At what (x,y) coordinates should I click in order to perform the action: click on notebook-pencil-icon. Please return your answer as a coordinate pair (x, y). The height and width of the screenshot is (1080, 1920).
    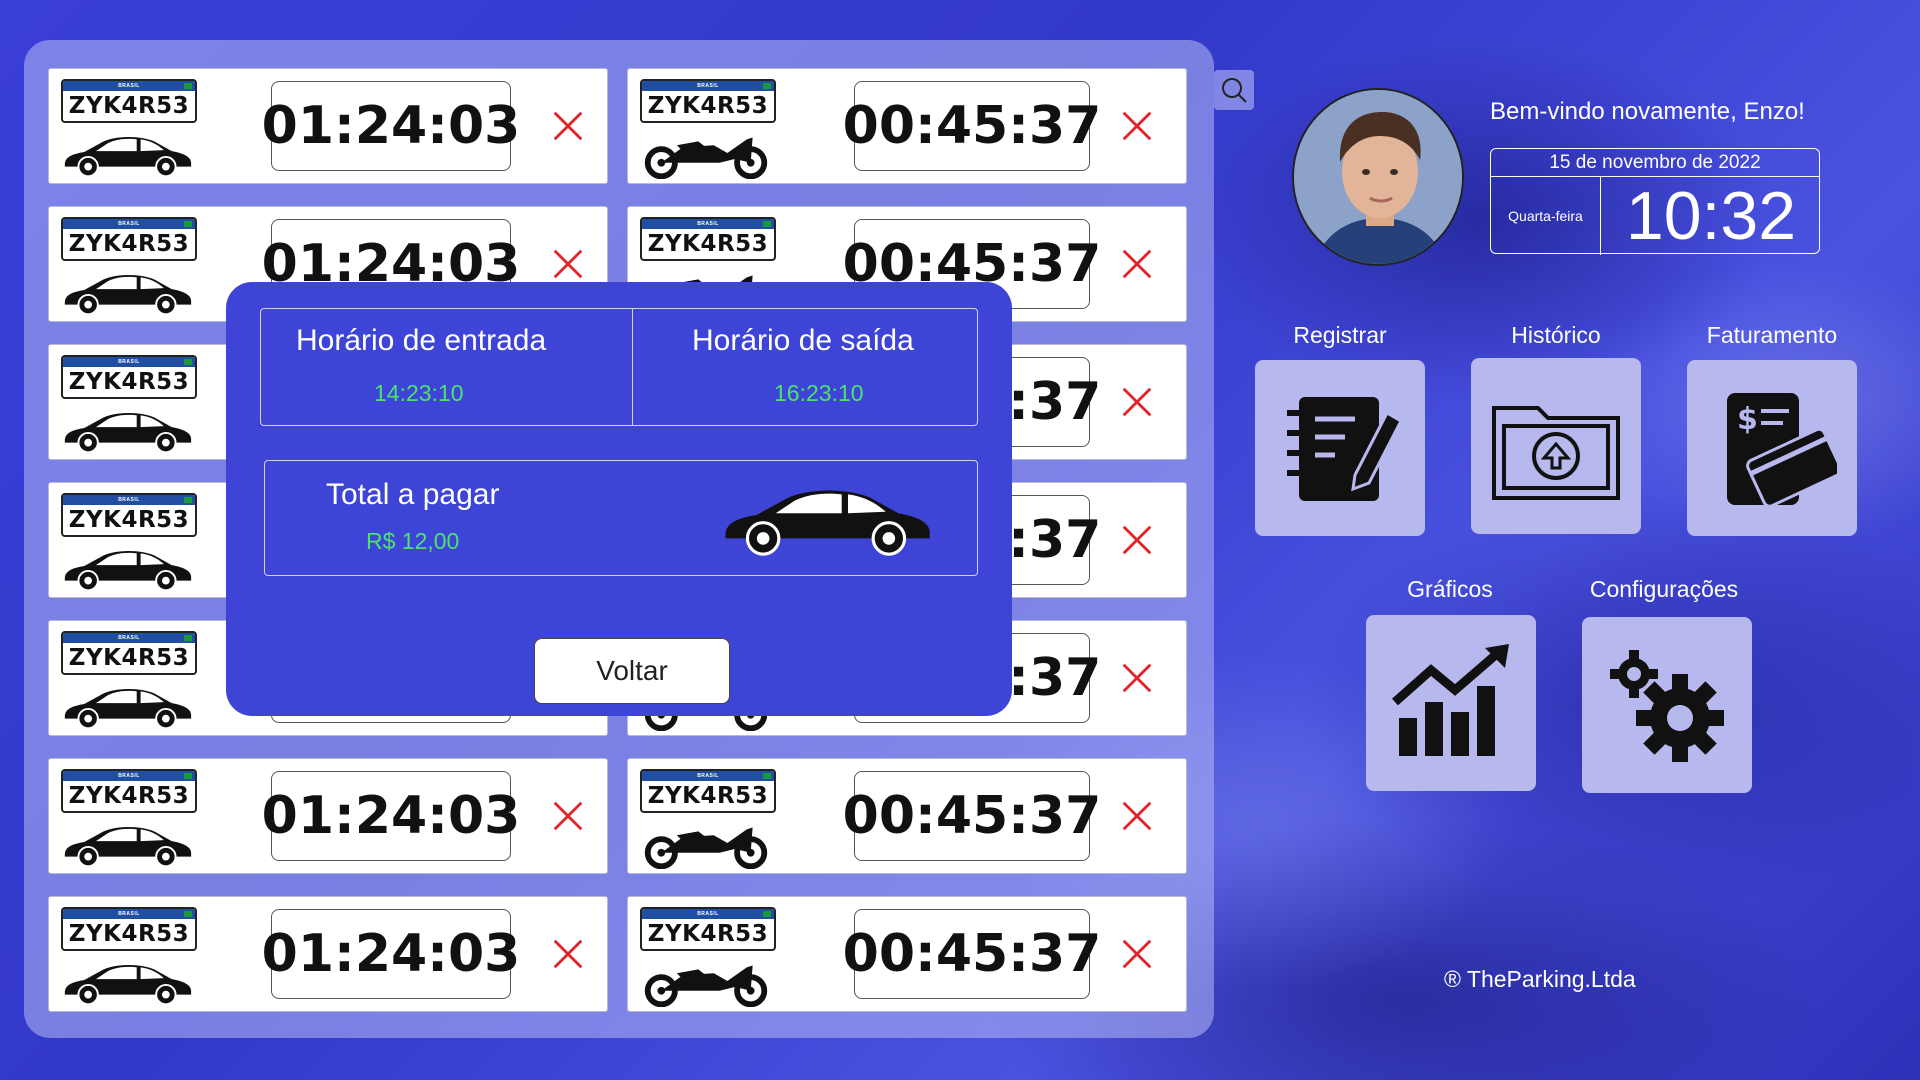
    Looking at the image, I should click on (1345, 449).